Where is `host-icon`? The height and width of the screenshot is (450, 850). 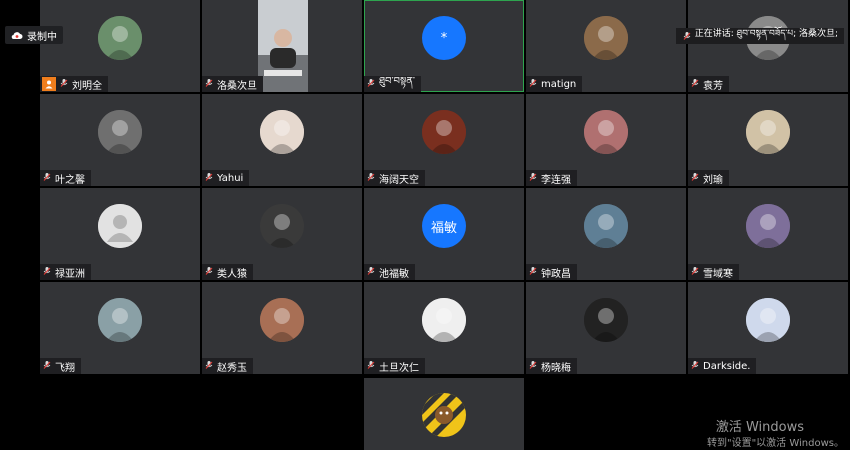
host-icon is located at coordinates (49, 84).